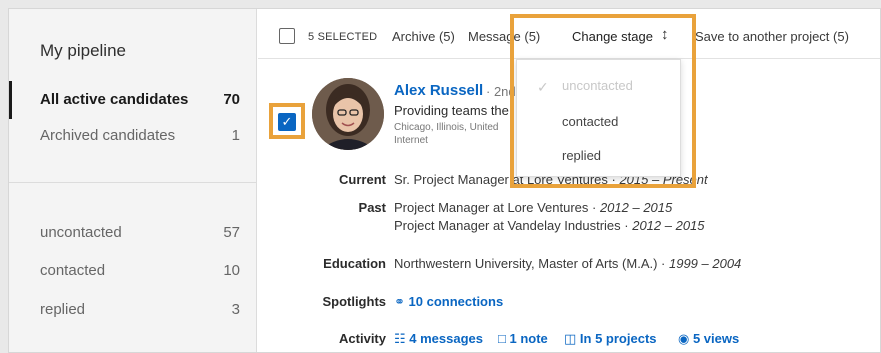  I want to click on sidebar-item-archived: Archived candidates 1, so click(140, 135).